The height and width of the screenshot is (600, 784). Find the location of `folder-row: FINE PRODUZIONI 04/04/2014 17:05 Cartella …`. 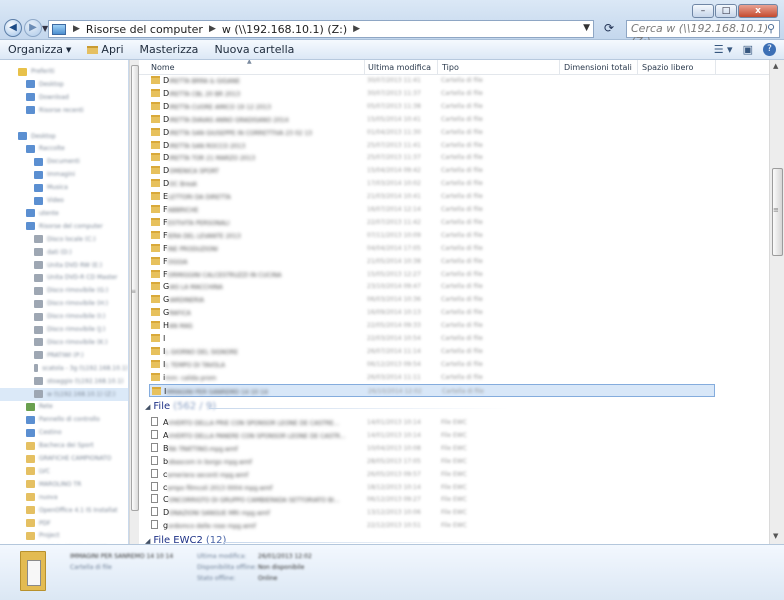

folder-row: FINE PRODUZIONI 04/04/2014 17:05 Cartella … is located at coordinates (389, 248).